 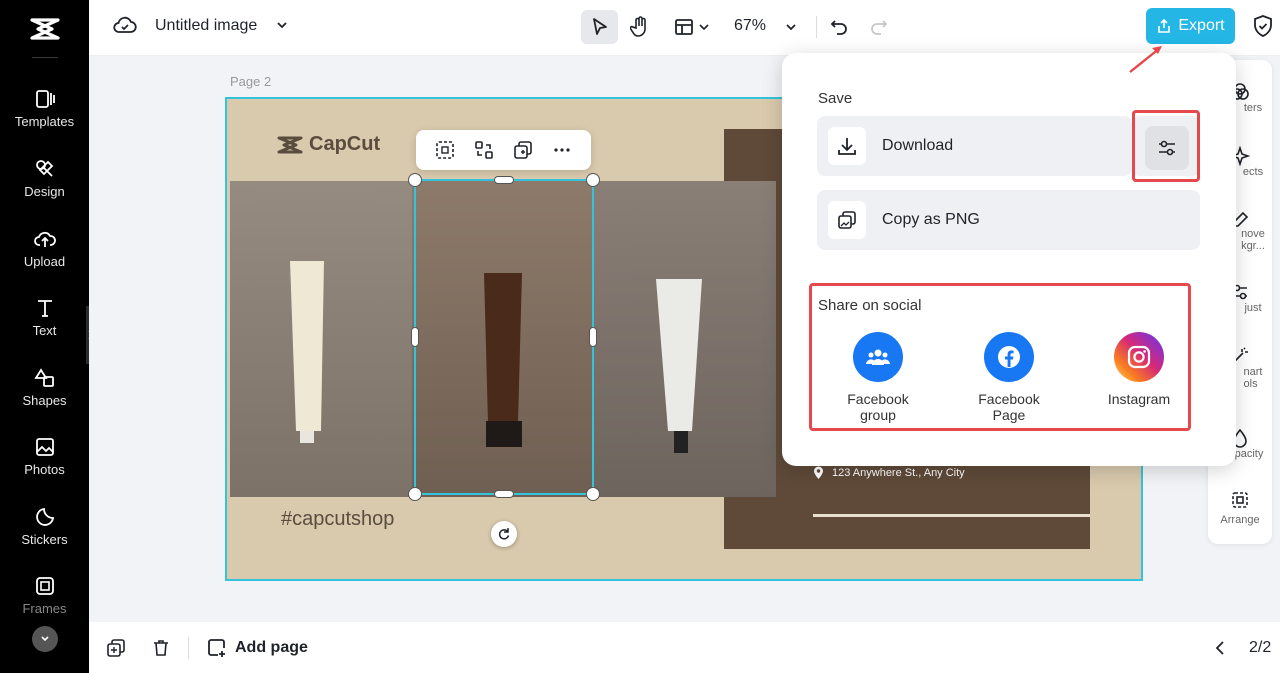 What do you see at coordinates (504, 337) in the screenshot?
I see `selection-box` at bounding box center [504, 337].